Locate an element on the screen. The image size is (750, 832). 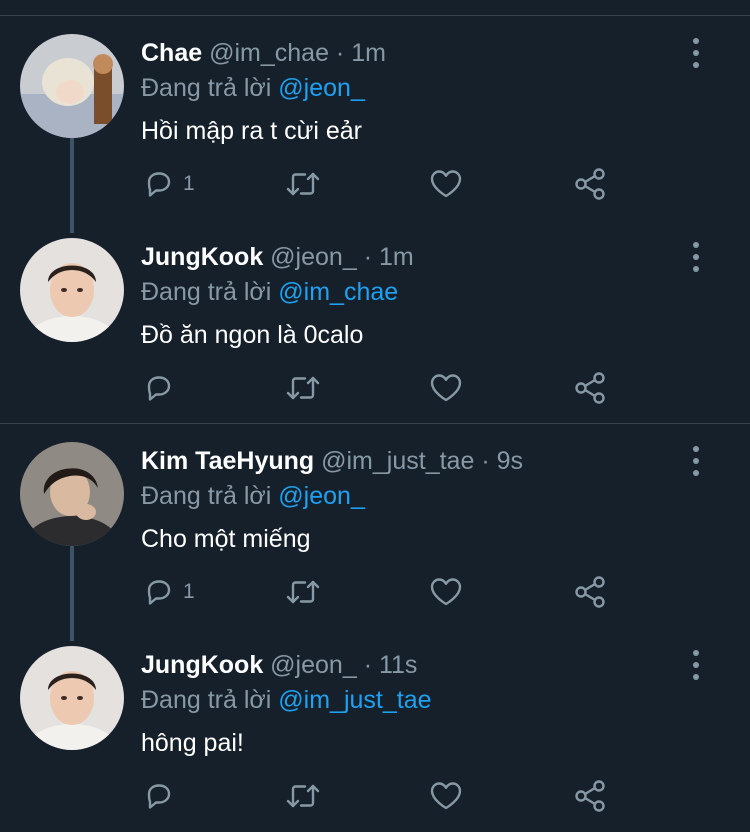
tweet-text: Hồi mập ra t cừi eảr is located at coordinates (251, 131).